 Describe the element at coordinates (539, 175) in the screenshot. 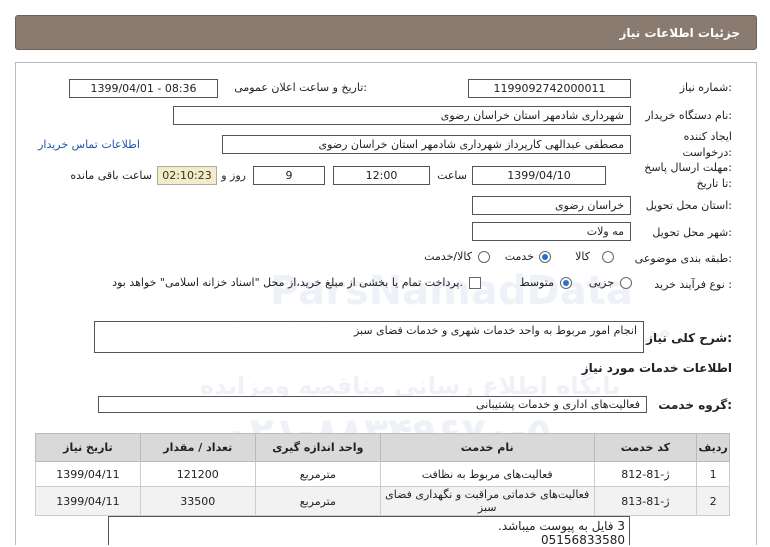

I see `deadline-date-field: 1399/04/10` at that location.